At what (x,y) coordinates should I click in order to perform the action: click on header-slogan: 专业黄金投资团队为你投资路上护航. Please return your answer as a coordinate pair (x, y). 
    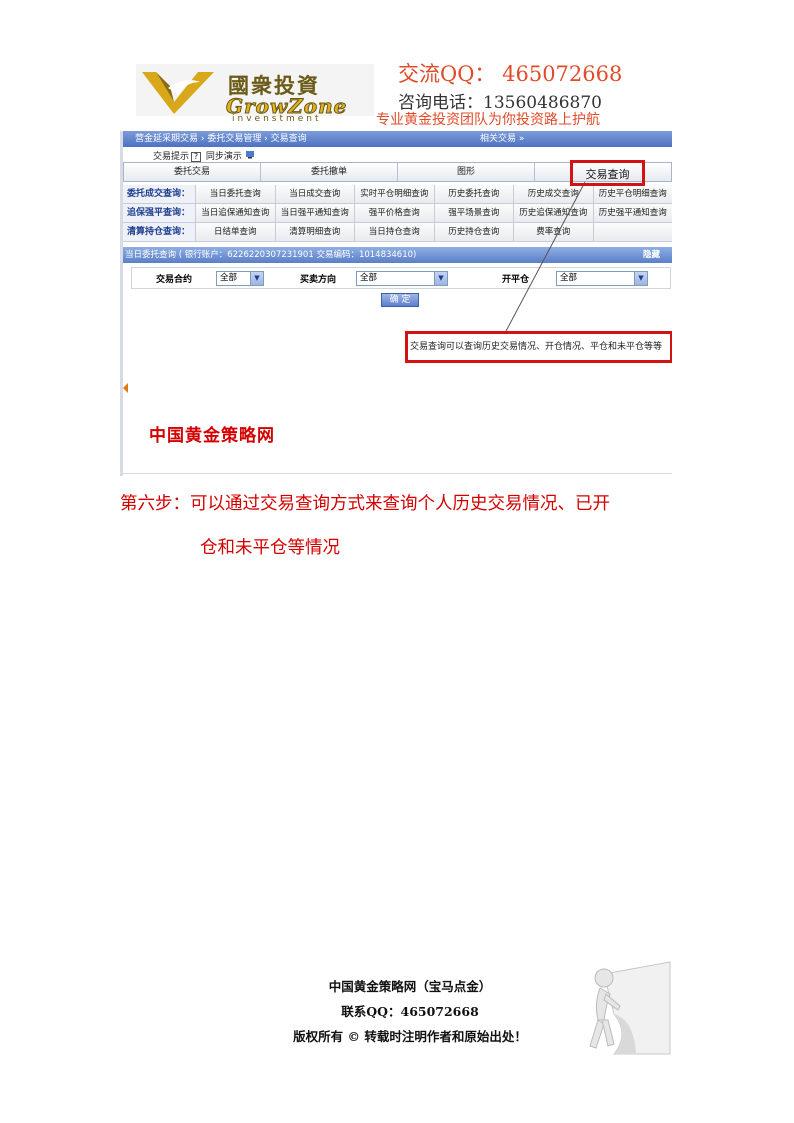
    Looking at the image, I should click on (488, 120).